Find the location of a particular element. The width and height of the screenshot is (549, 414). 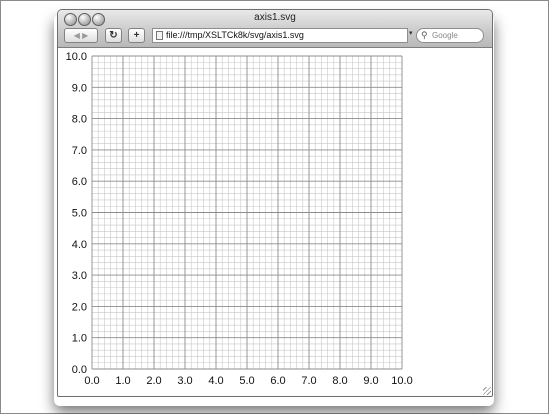

x-tick-label: 5.0 is located at coordinates (246, 381).